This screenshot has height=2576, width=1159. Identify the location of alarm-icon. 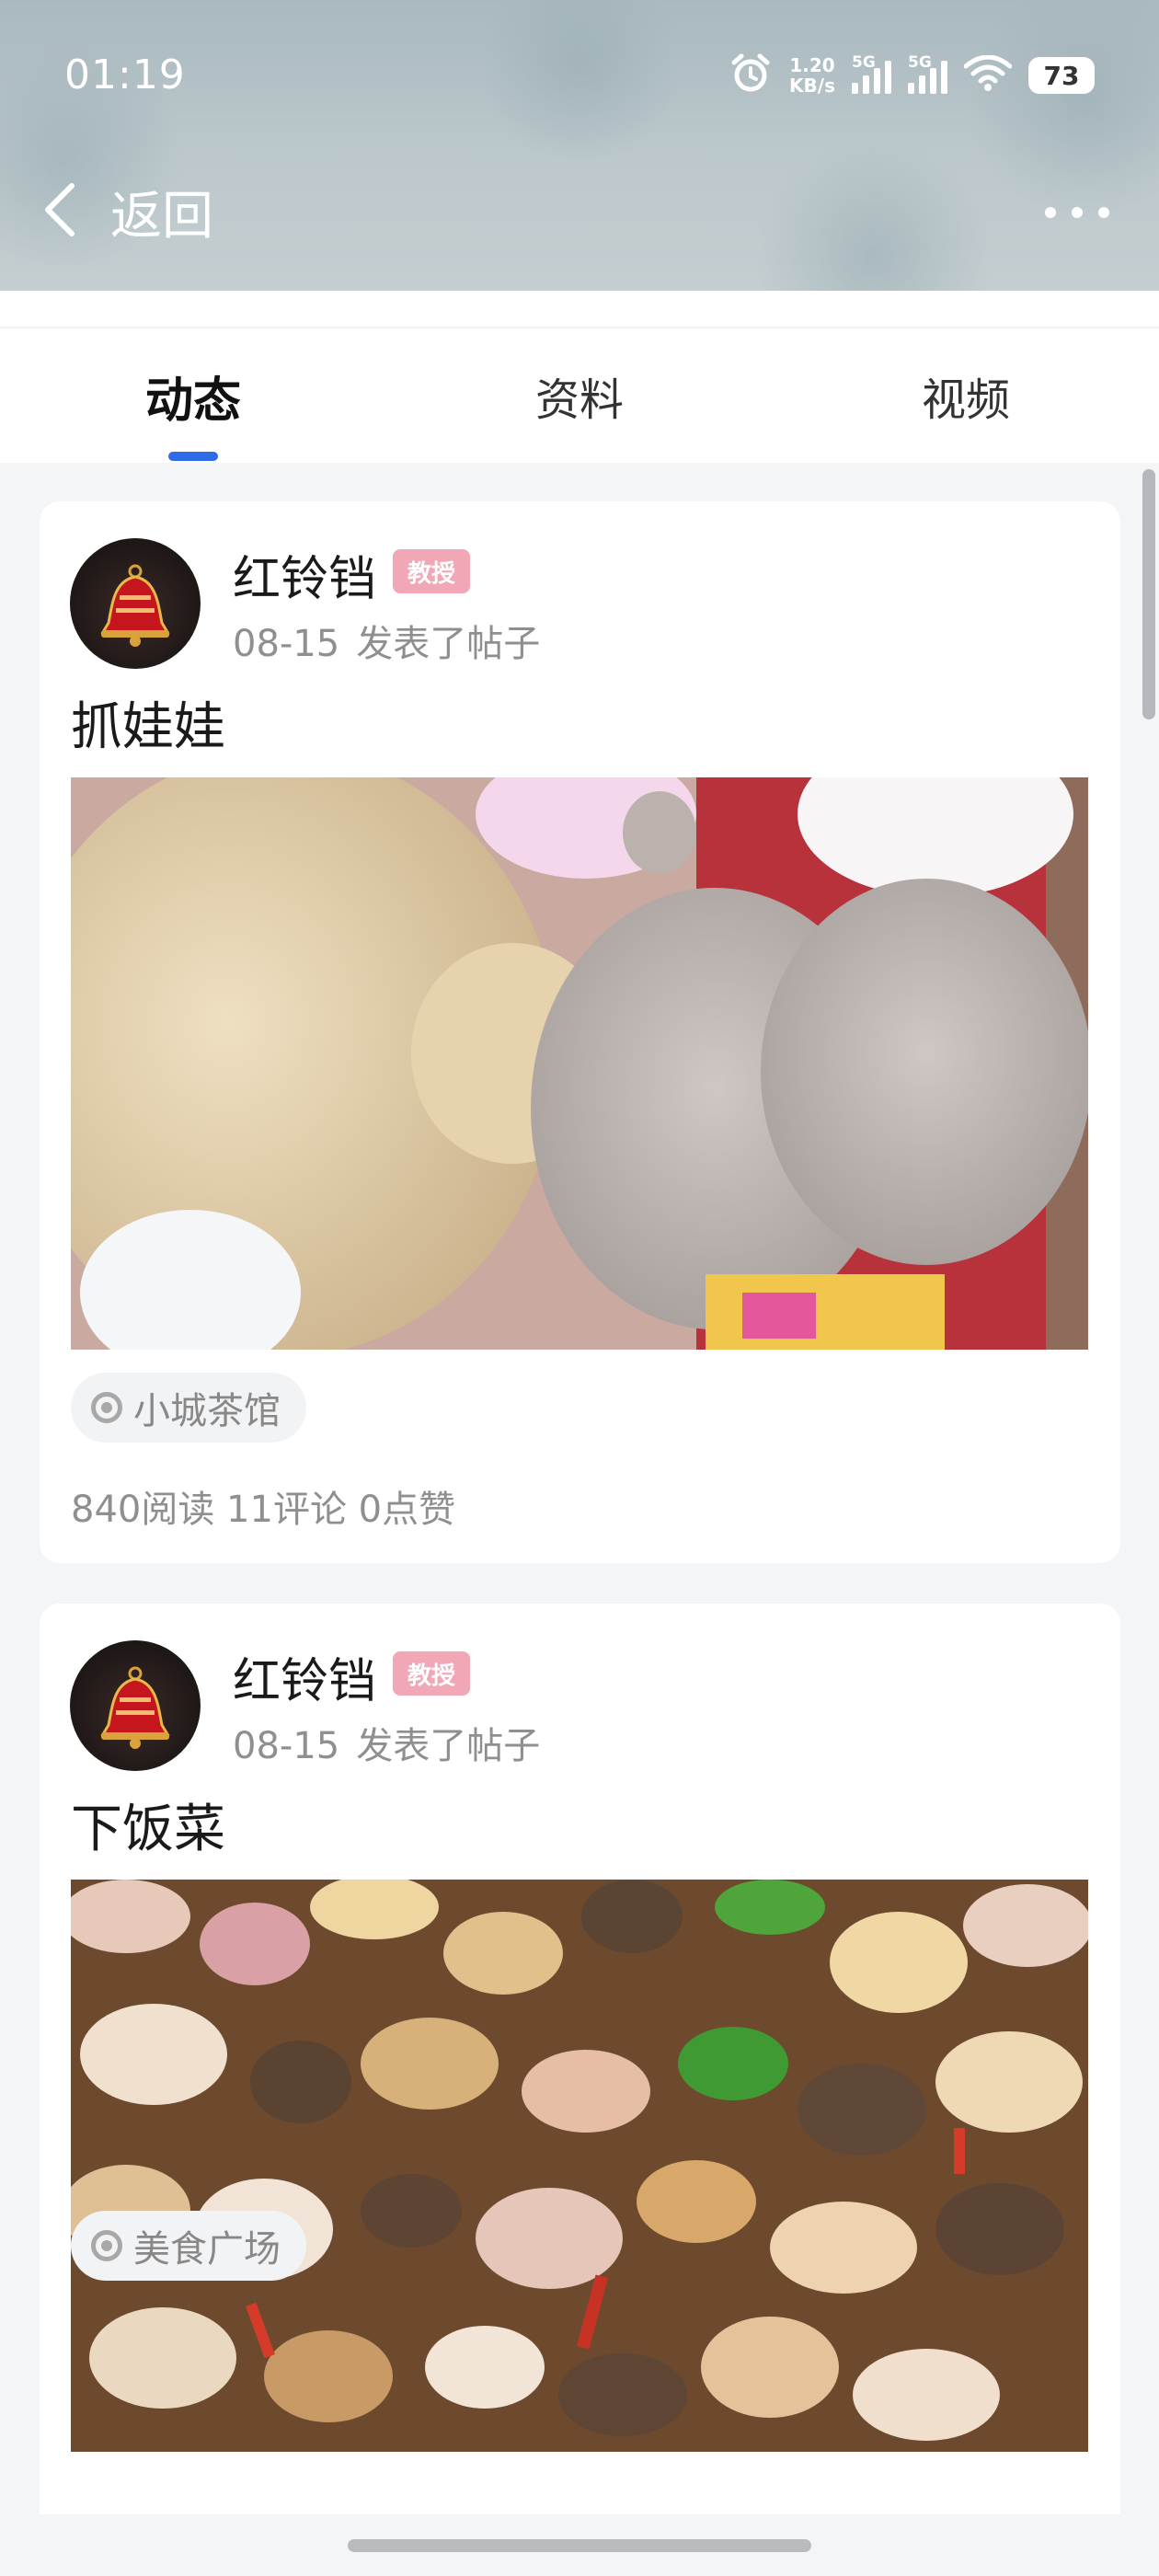
(751, 75).